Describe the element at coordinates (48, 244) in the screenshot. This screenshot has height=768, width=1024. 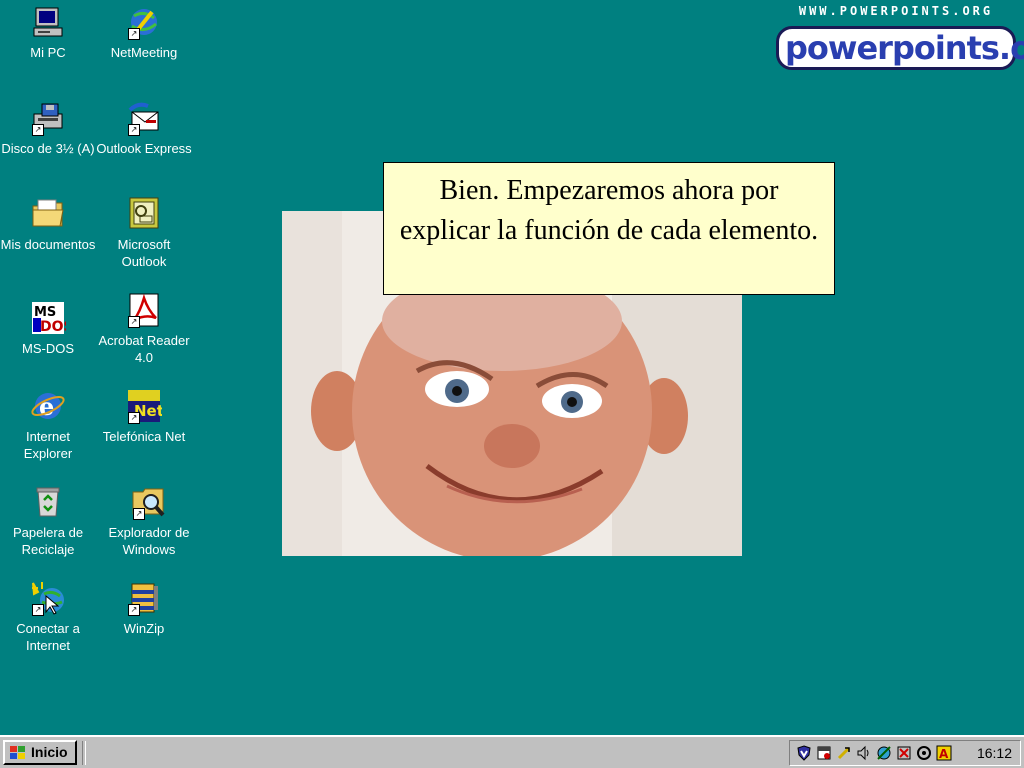
I see `icon-label: Mis documentos` at that location.